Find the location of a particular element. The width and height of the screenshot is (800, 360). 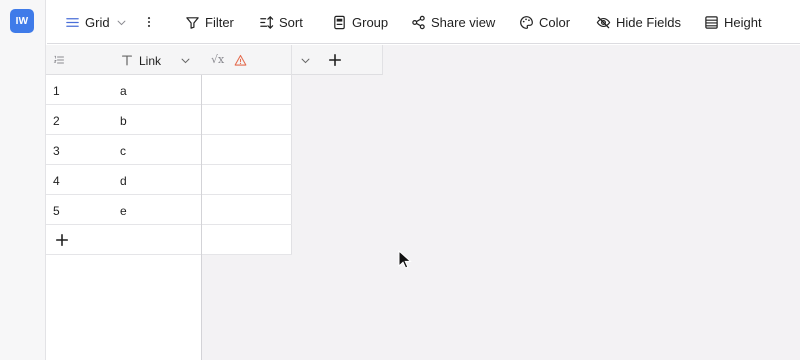

link-cell: d is located at coordinates (123, 181).